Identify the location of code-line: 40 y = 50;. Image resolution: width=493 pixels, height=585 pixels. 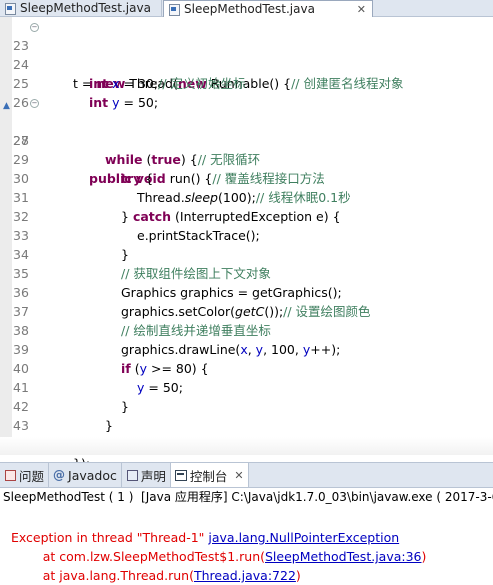
(91, 367).